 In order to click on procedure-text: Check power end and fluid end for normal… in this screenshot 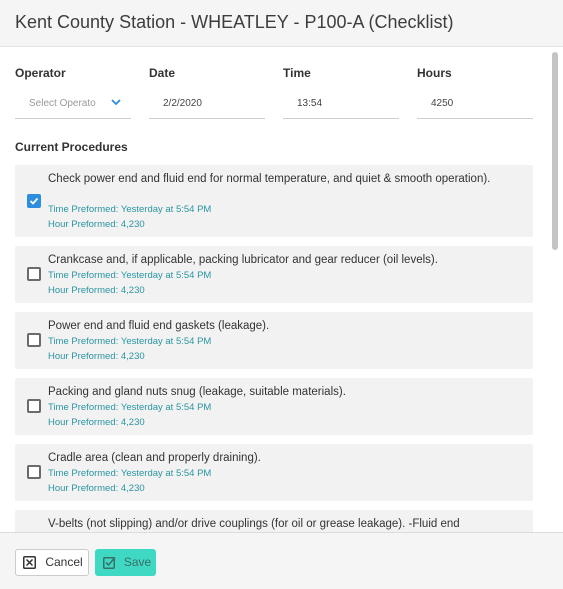, I will do `click(269, 179)`.